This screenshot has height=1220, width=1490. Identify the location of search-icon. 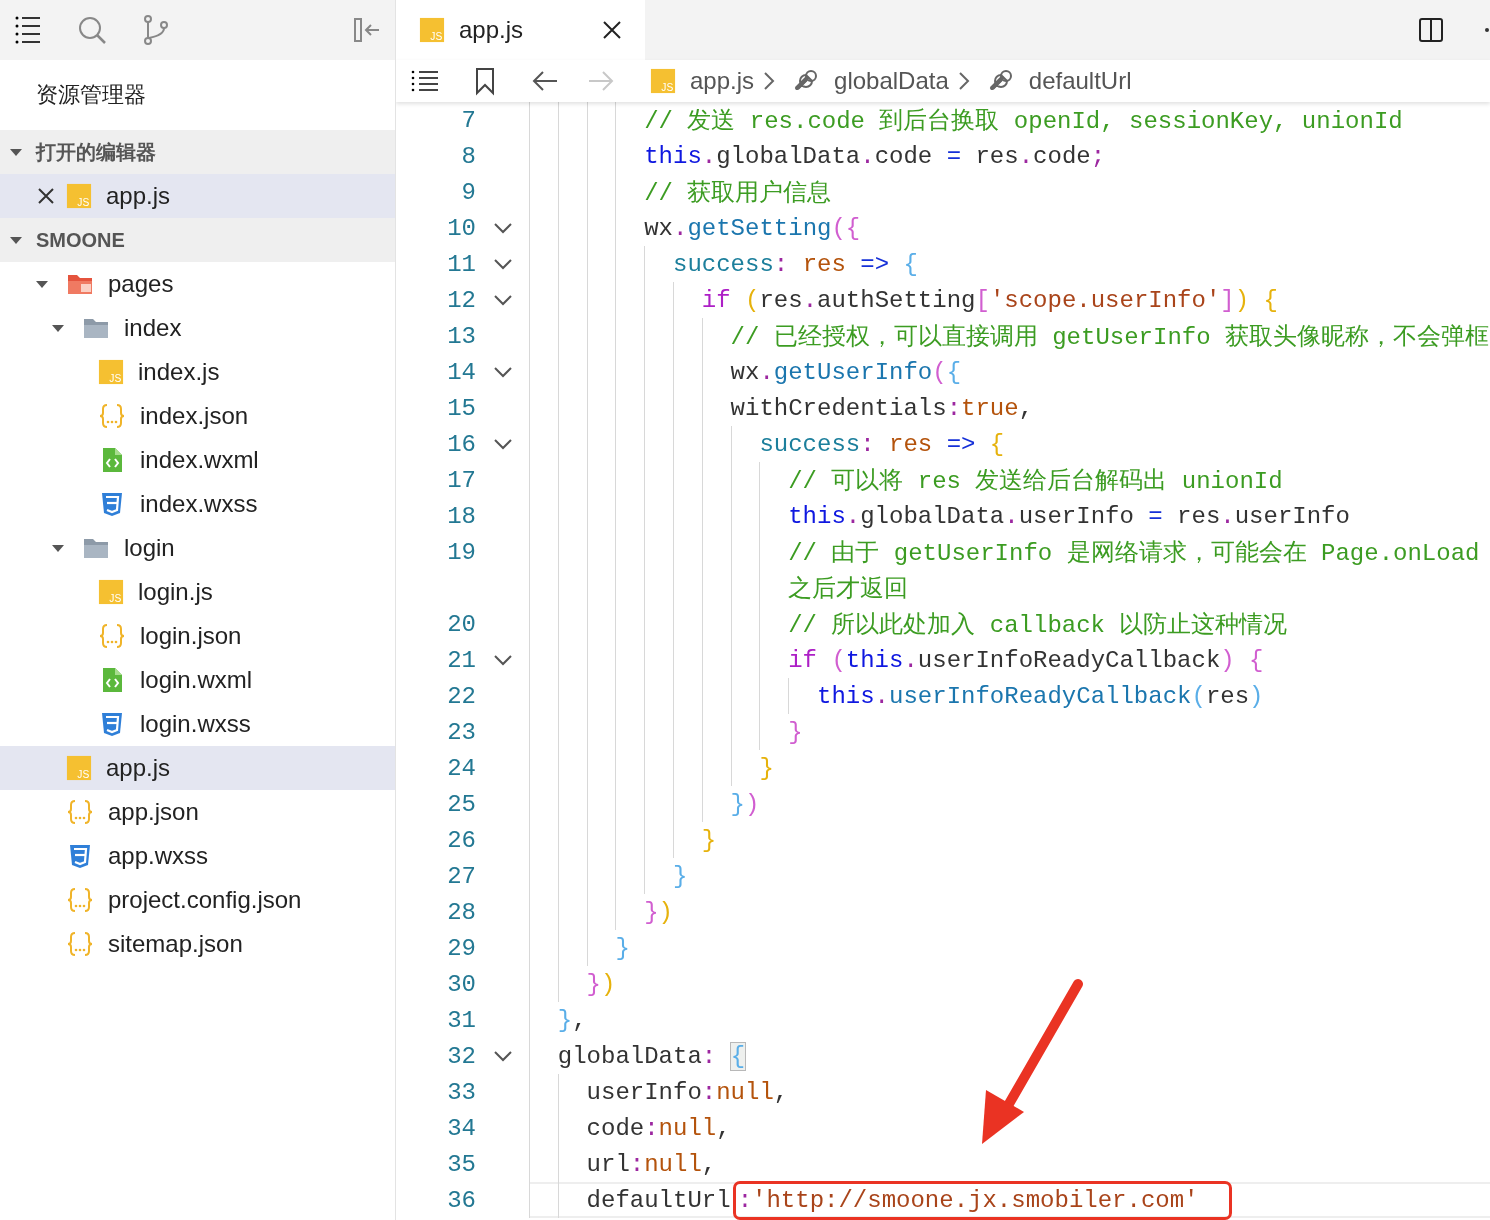
(92, 30).